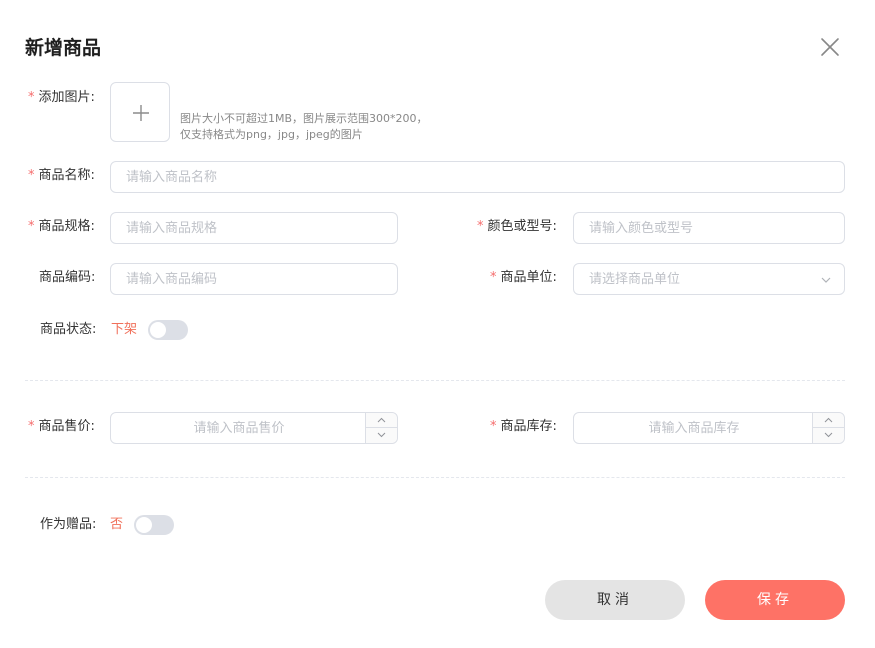 The height and width of the screenshot is (648, 875). I want to click on spec-input, so click(254, 228).